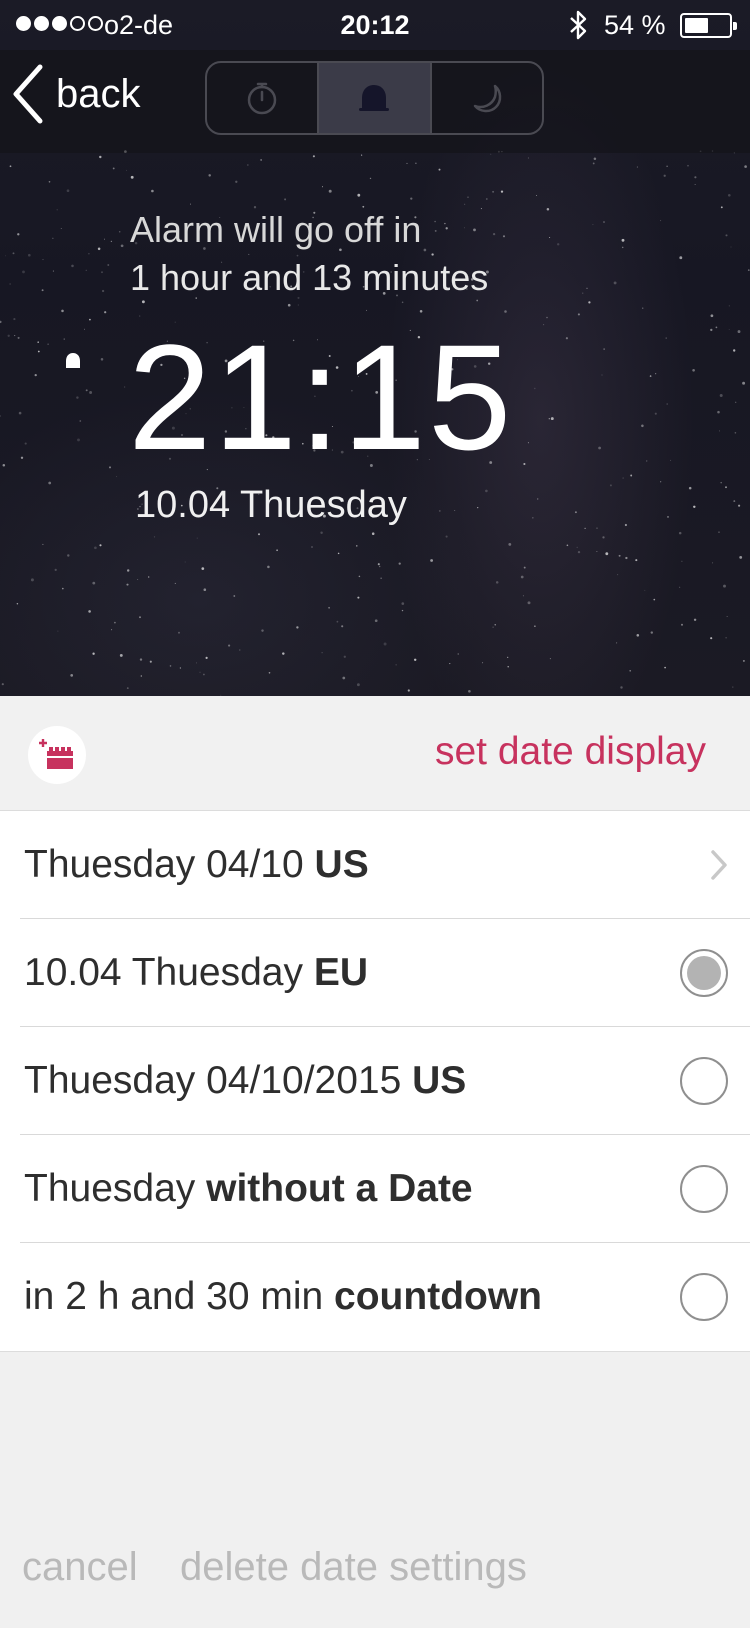 The height and width of the screenshot is (1628, 750). I want to click on radio-button-selected, so click(704, 973).